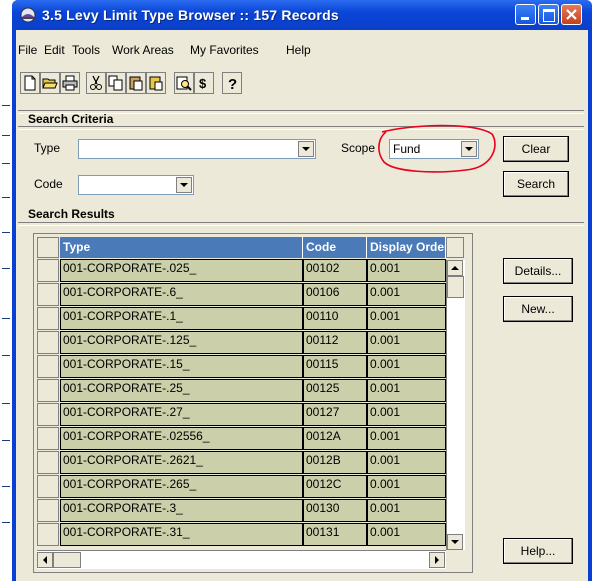  Describe the element at coordinates (224, 50) in the screenshot. I see `menu-my-favorites: My Favorites` at that location.